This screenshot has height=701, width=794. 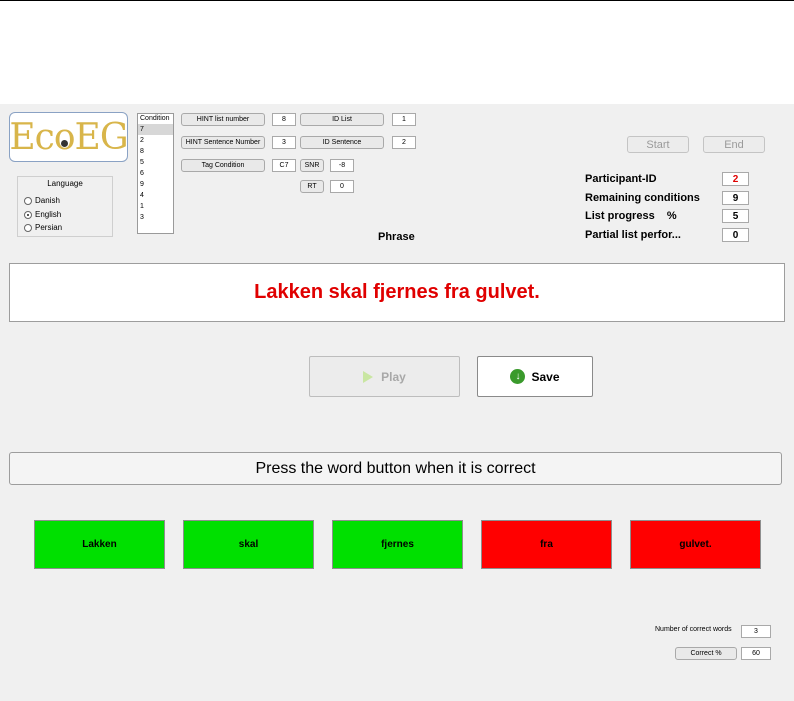 What do you see at coordinates (545, 376) in the screenshot?
I see `save-label: Save` at bounding box center [545, 376].